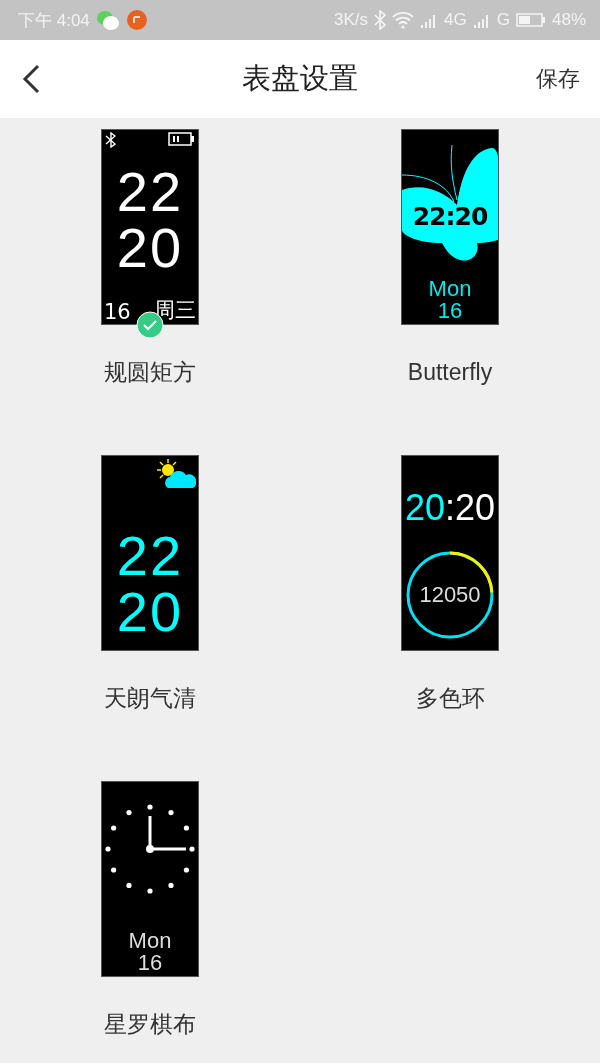 The image size is (600, 1063). Describe the element at coordinates (558, 79) in the screenshot. I see `save-button: 保存` at that location.